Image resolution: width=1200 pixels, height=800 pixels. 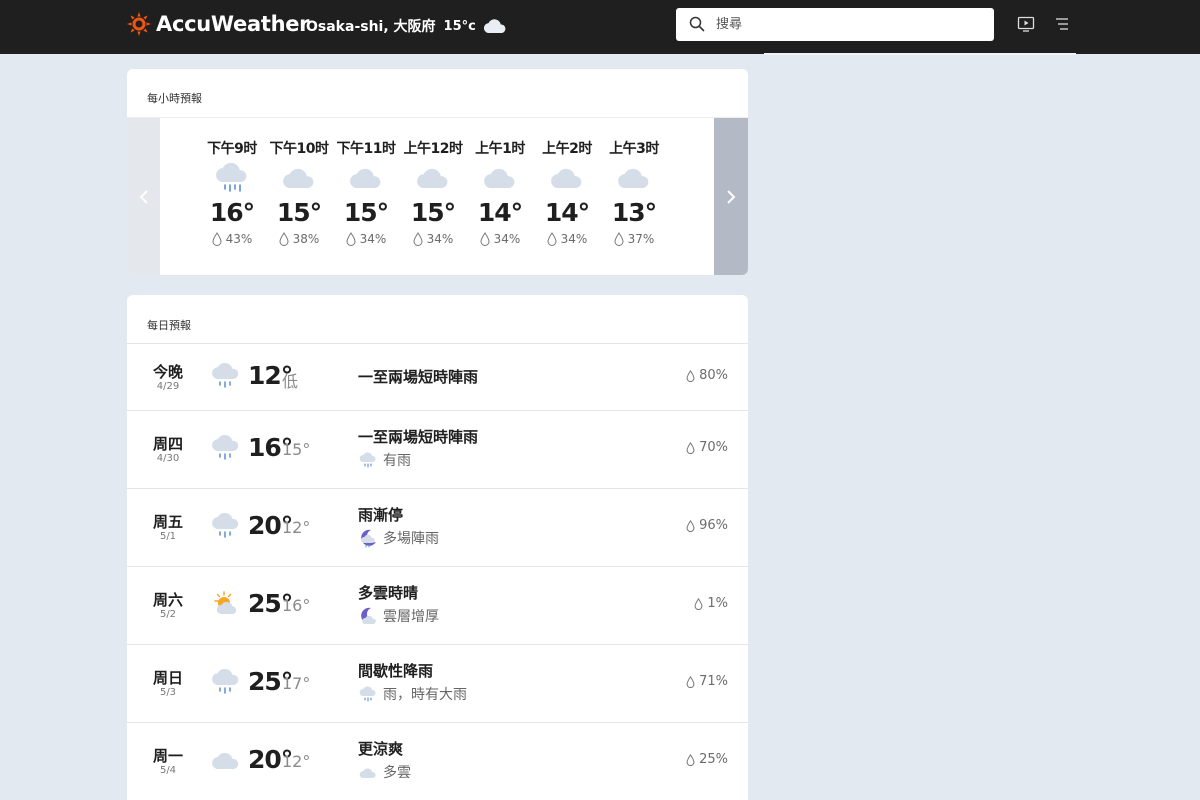 I want to click on daily-row: 周日 5/3 25° 17° 間歇性降雨 雨，時有大雨 71%, so click(x=437, y=683).